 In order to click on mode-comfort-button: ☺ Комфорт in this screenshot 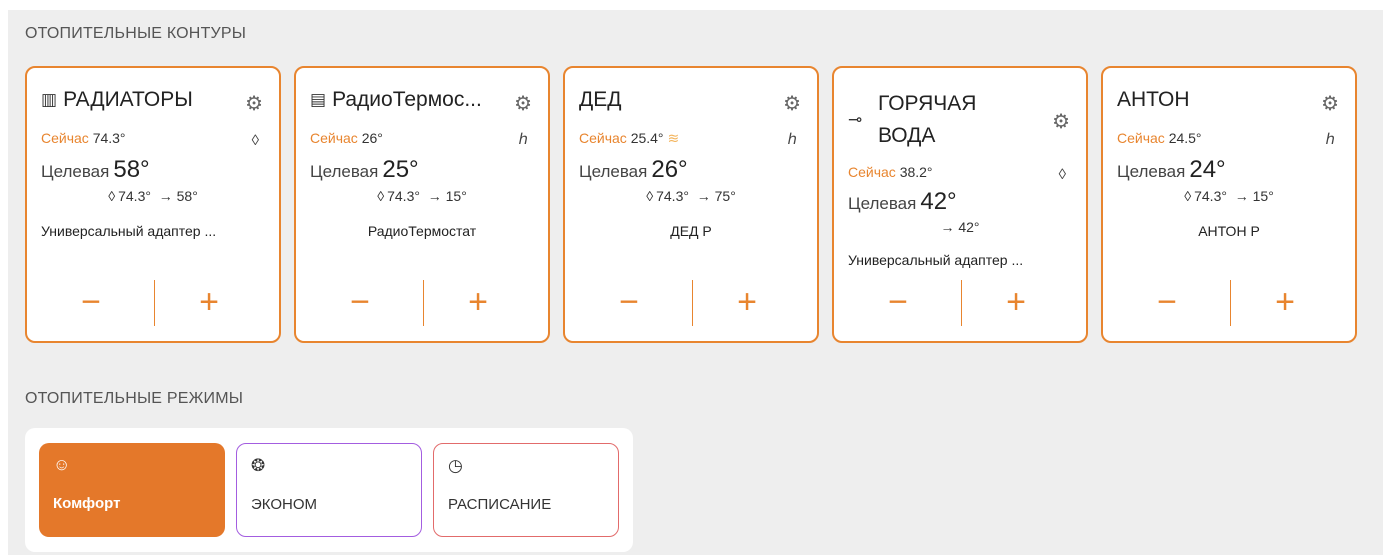, I will do `click(132, 490)`.